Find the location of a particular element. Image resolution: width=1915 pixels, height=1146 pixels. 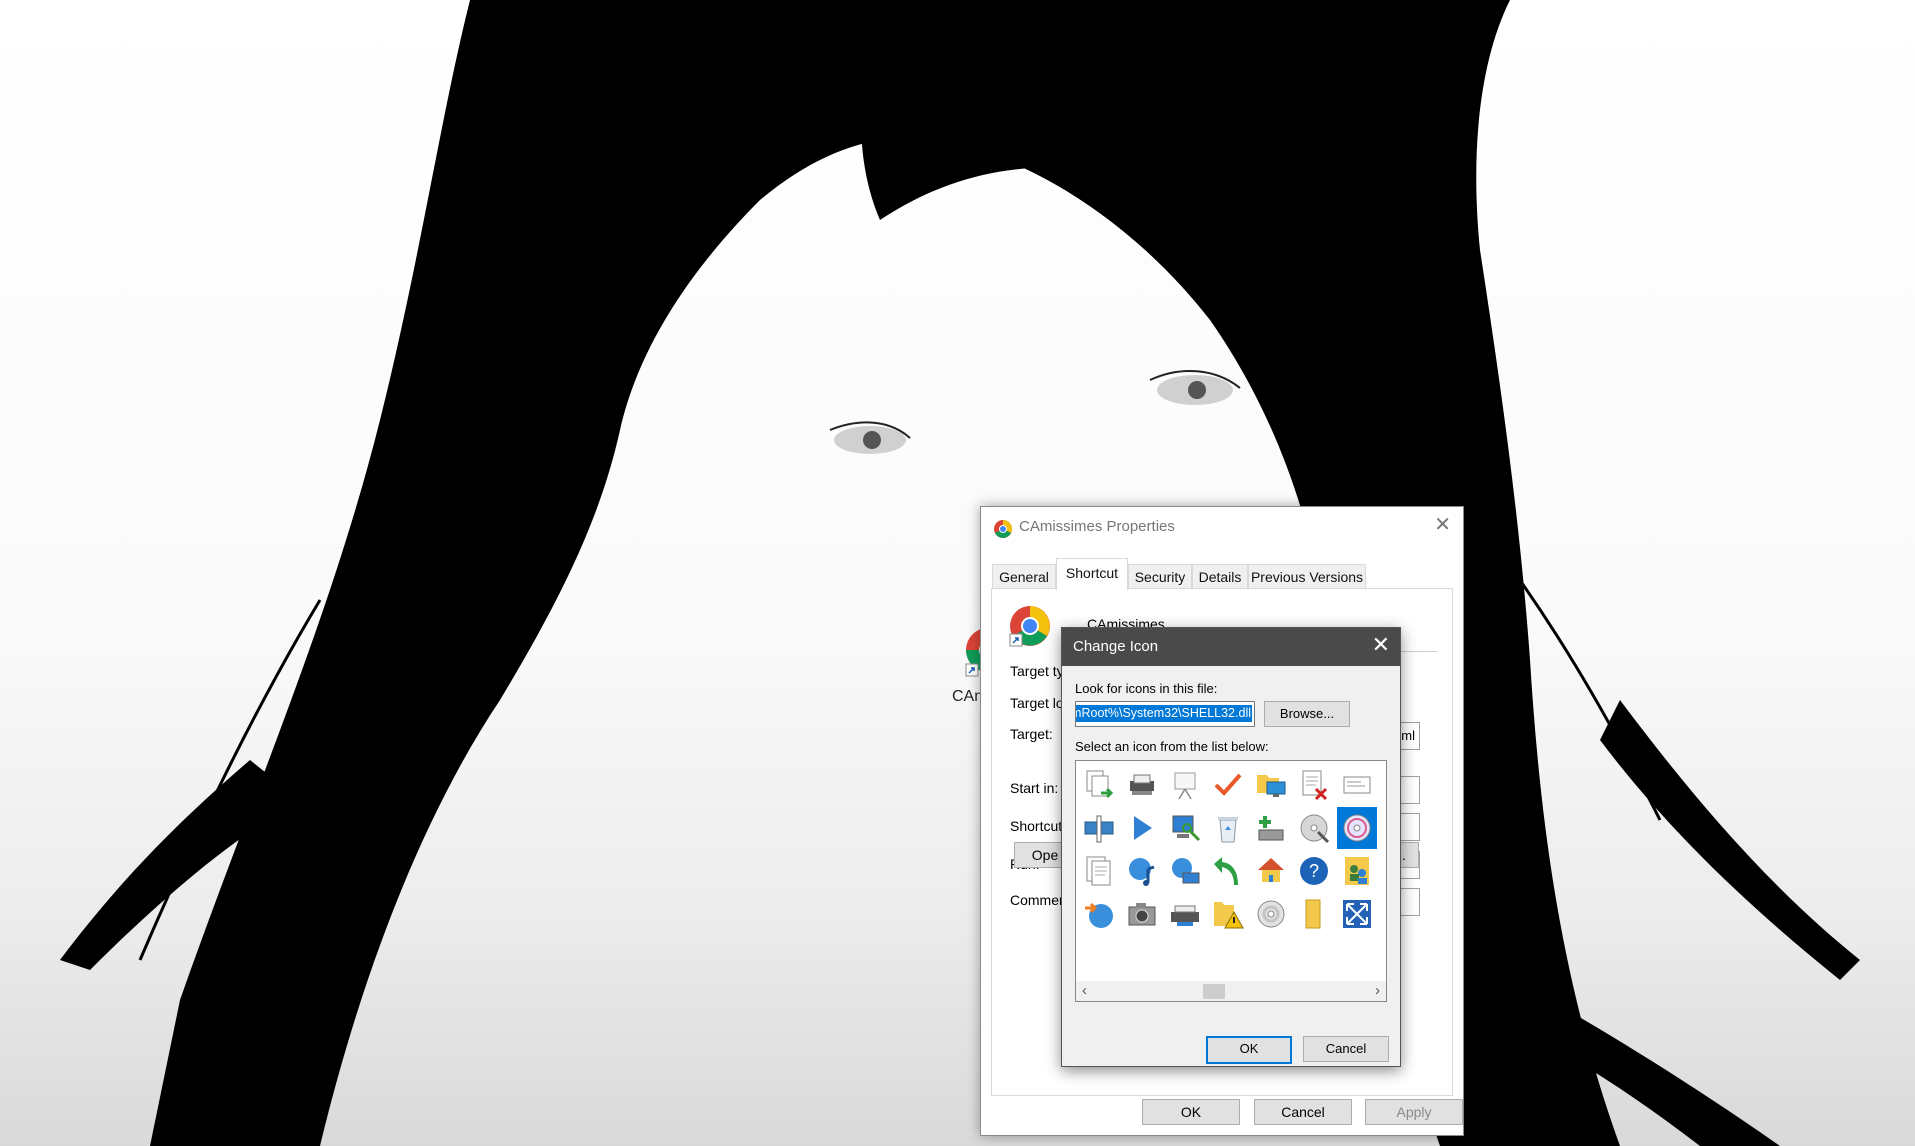

folder-network-icon is located at coordinates (1271, 785).